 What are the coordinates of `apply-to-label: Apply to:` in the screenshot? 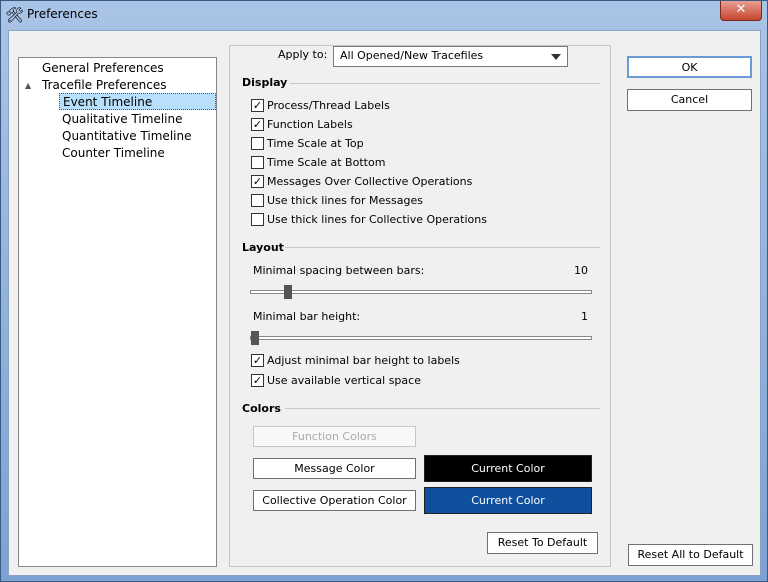 It's located at (303, 54).